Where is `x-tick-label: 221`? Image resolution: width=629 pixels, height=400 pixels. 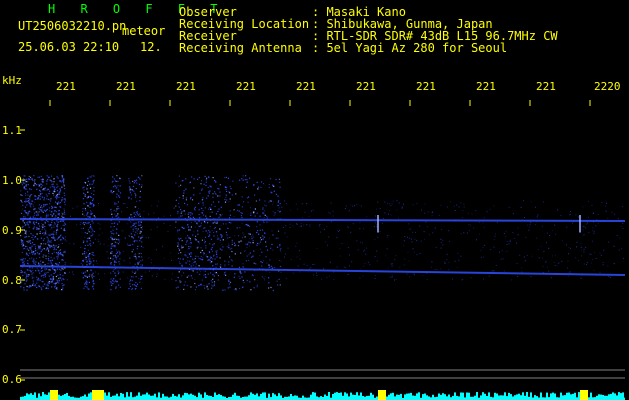 x-tick-label: 221 is located at coordinates (306, 86).